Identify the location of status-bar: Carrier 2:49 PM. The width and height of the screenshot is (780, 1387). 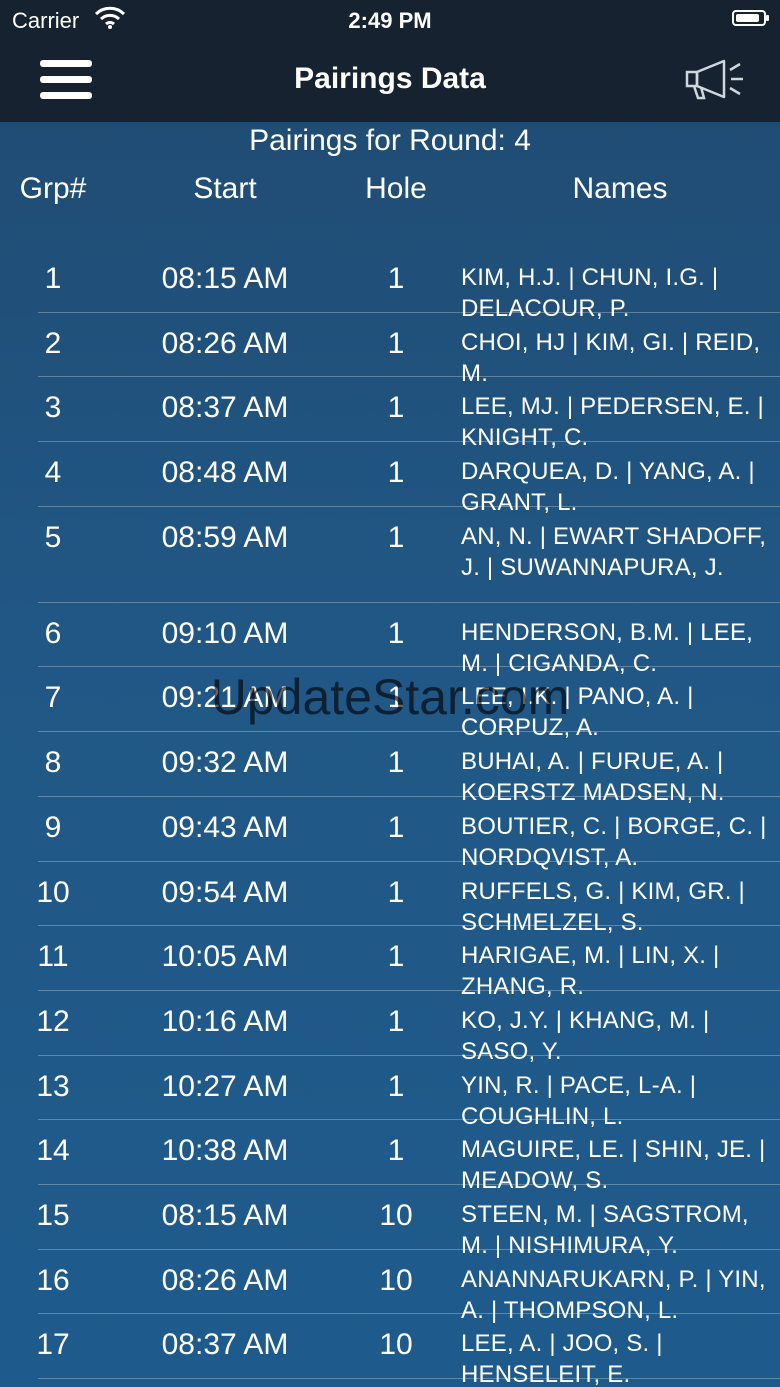
(390, 20).